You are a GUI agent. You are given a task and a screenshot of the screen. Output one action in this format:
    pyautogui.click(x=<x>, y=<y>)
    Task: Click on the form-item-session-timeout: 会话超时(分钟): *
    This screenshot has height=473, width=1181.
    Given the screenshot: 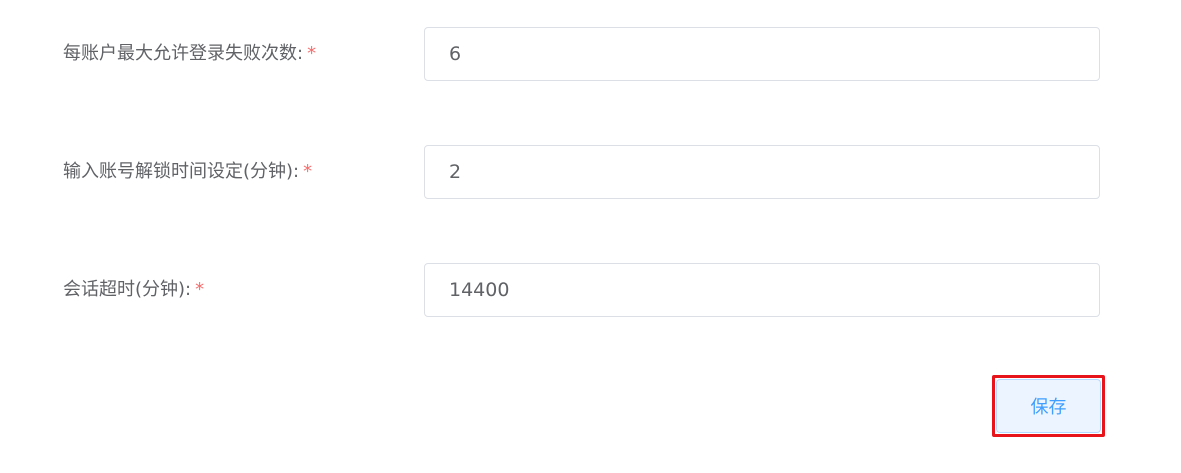 What is the action you would take?
    pyautogui.click(x=590, y=290)
    